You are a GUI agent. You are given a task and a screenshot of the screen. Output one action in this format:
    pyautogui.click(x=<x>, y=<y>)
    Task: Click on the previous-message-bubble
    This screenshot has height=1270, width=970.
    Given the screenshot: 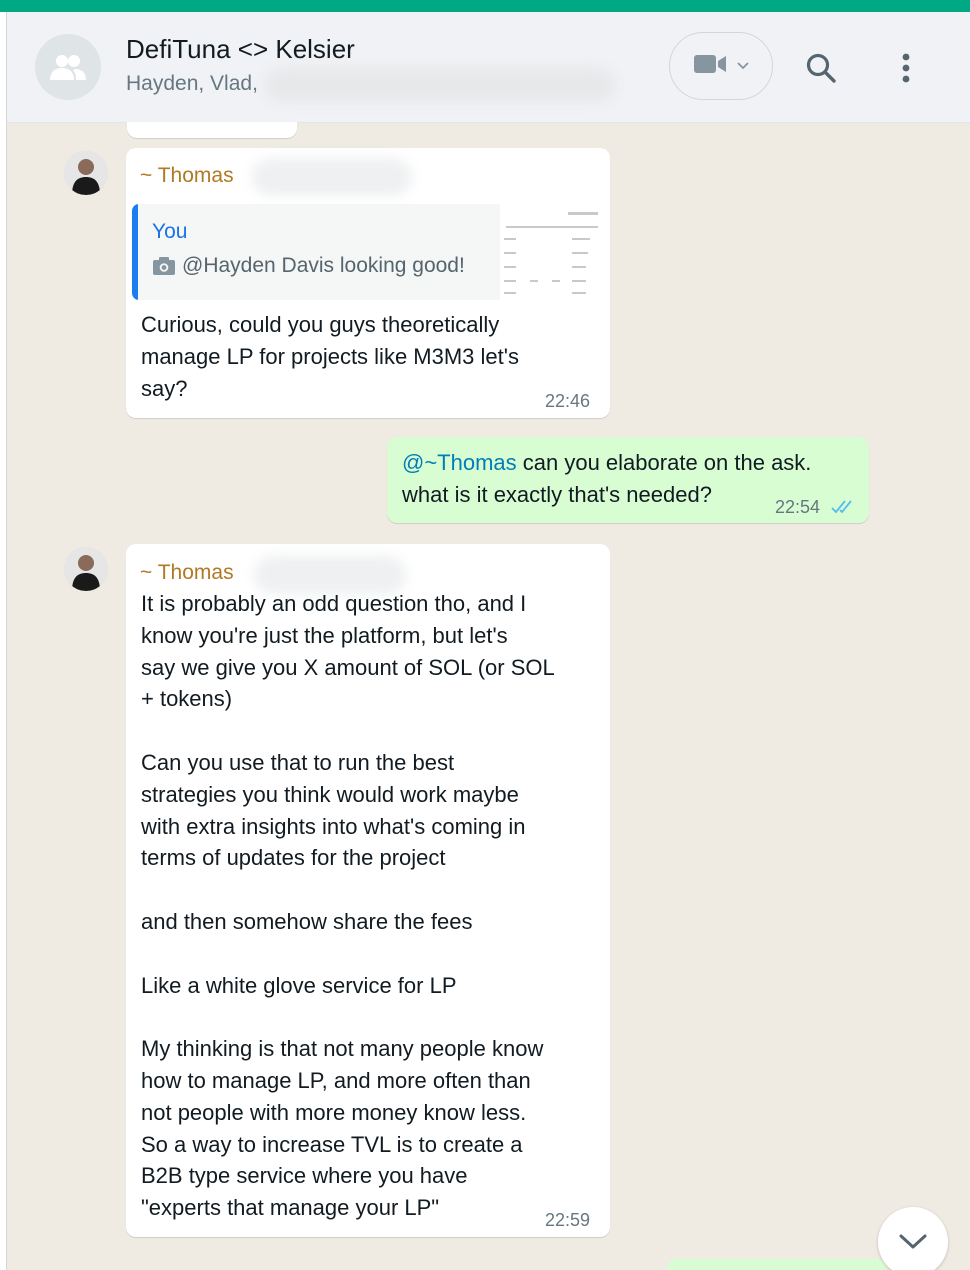 What is the action you would take?
    pyautogui.click(x=212, y=130)
    